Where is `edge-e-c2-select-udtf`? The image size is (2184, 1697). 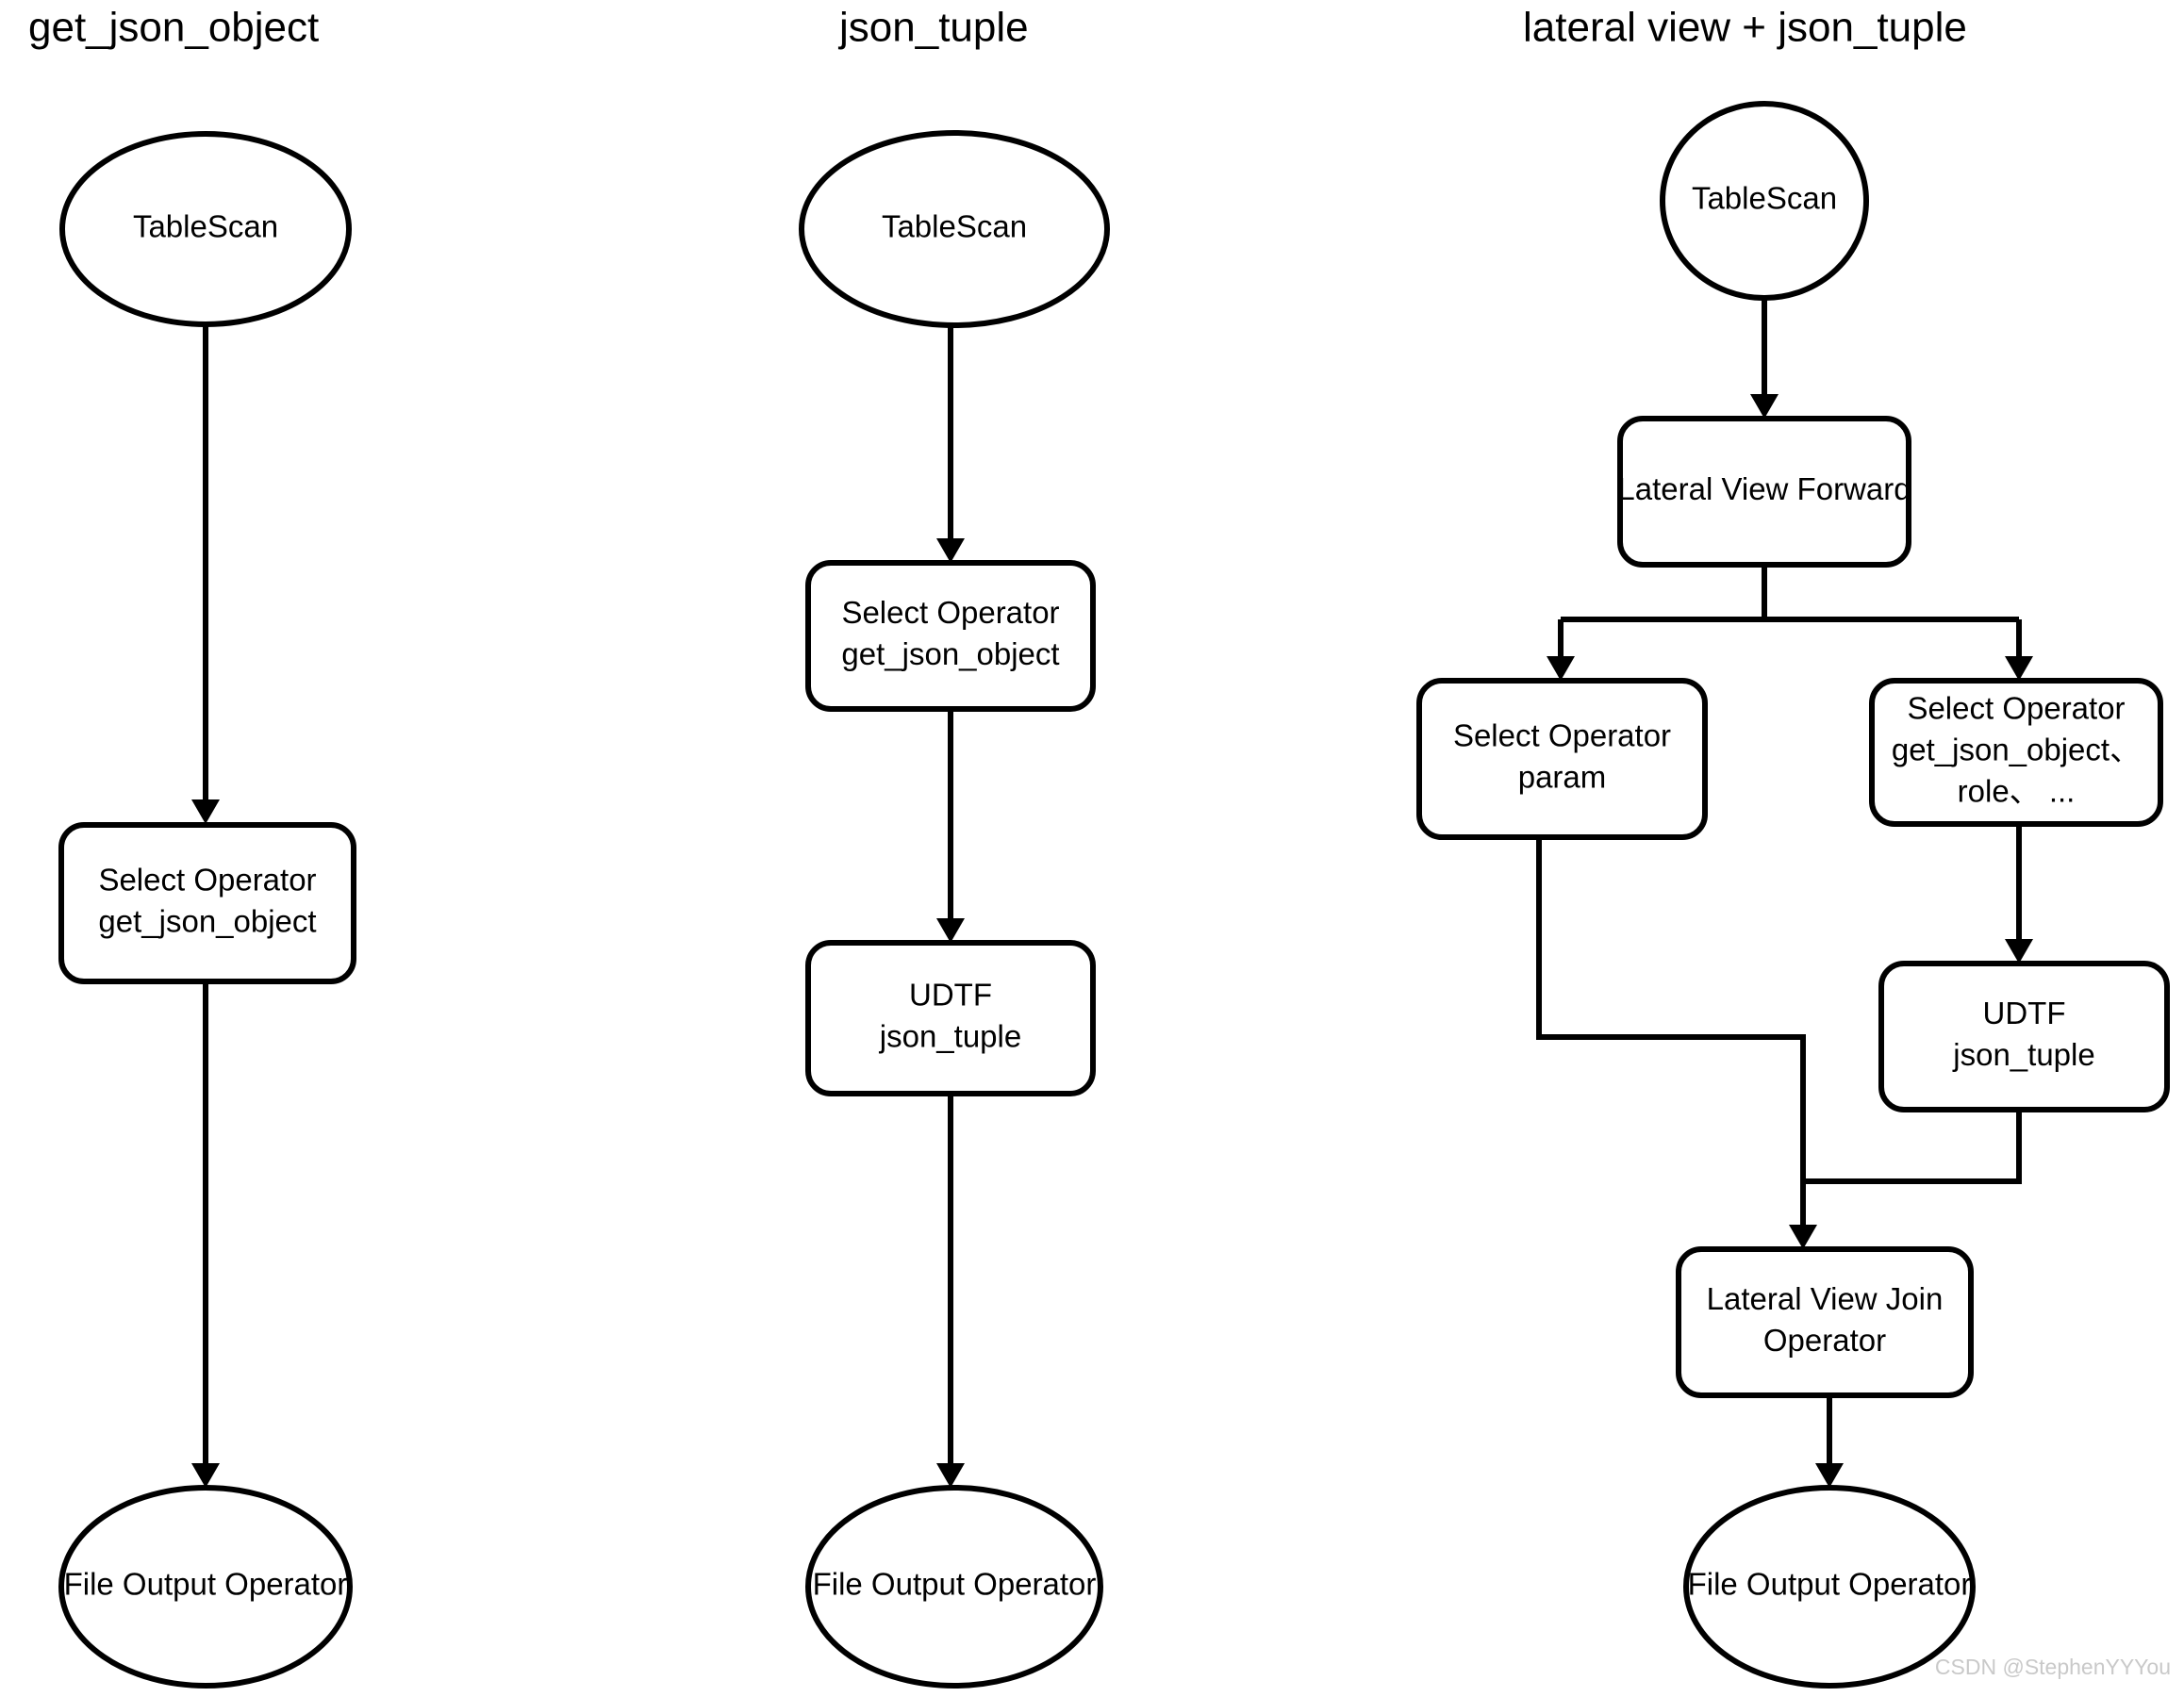
edge-e-c2-select-udtf is located at coordinates (950, 826).